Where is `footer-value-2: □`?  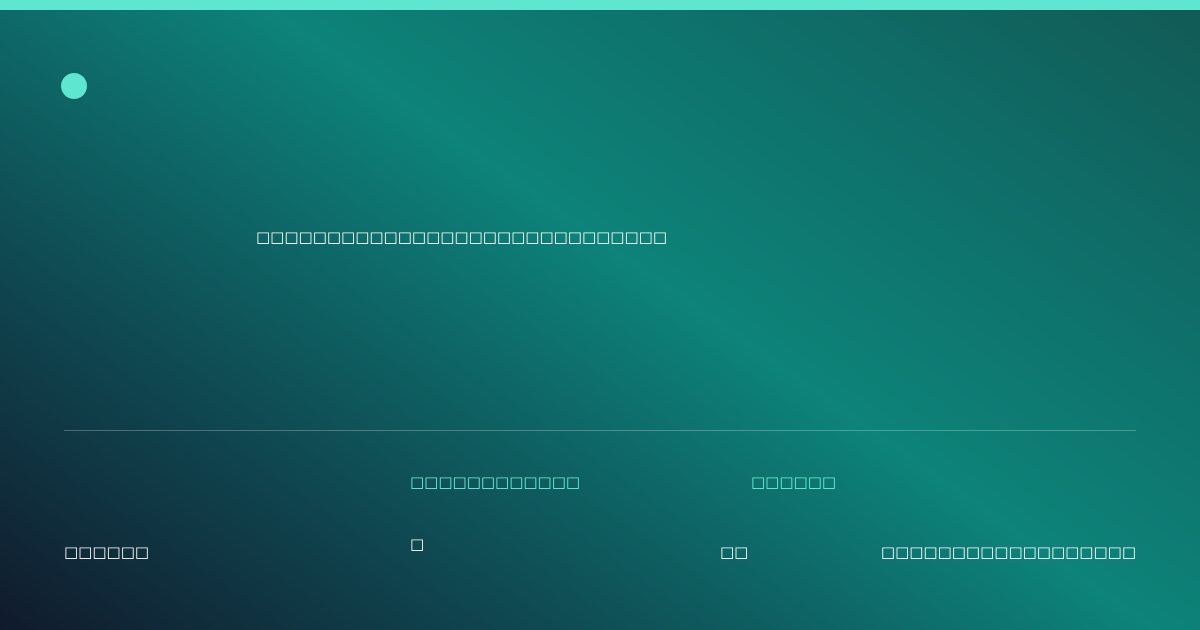
footer-value-2: □ is located at coordinates (417, 544).